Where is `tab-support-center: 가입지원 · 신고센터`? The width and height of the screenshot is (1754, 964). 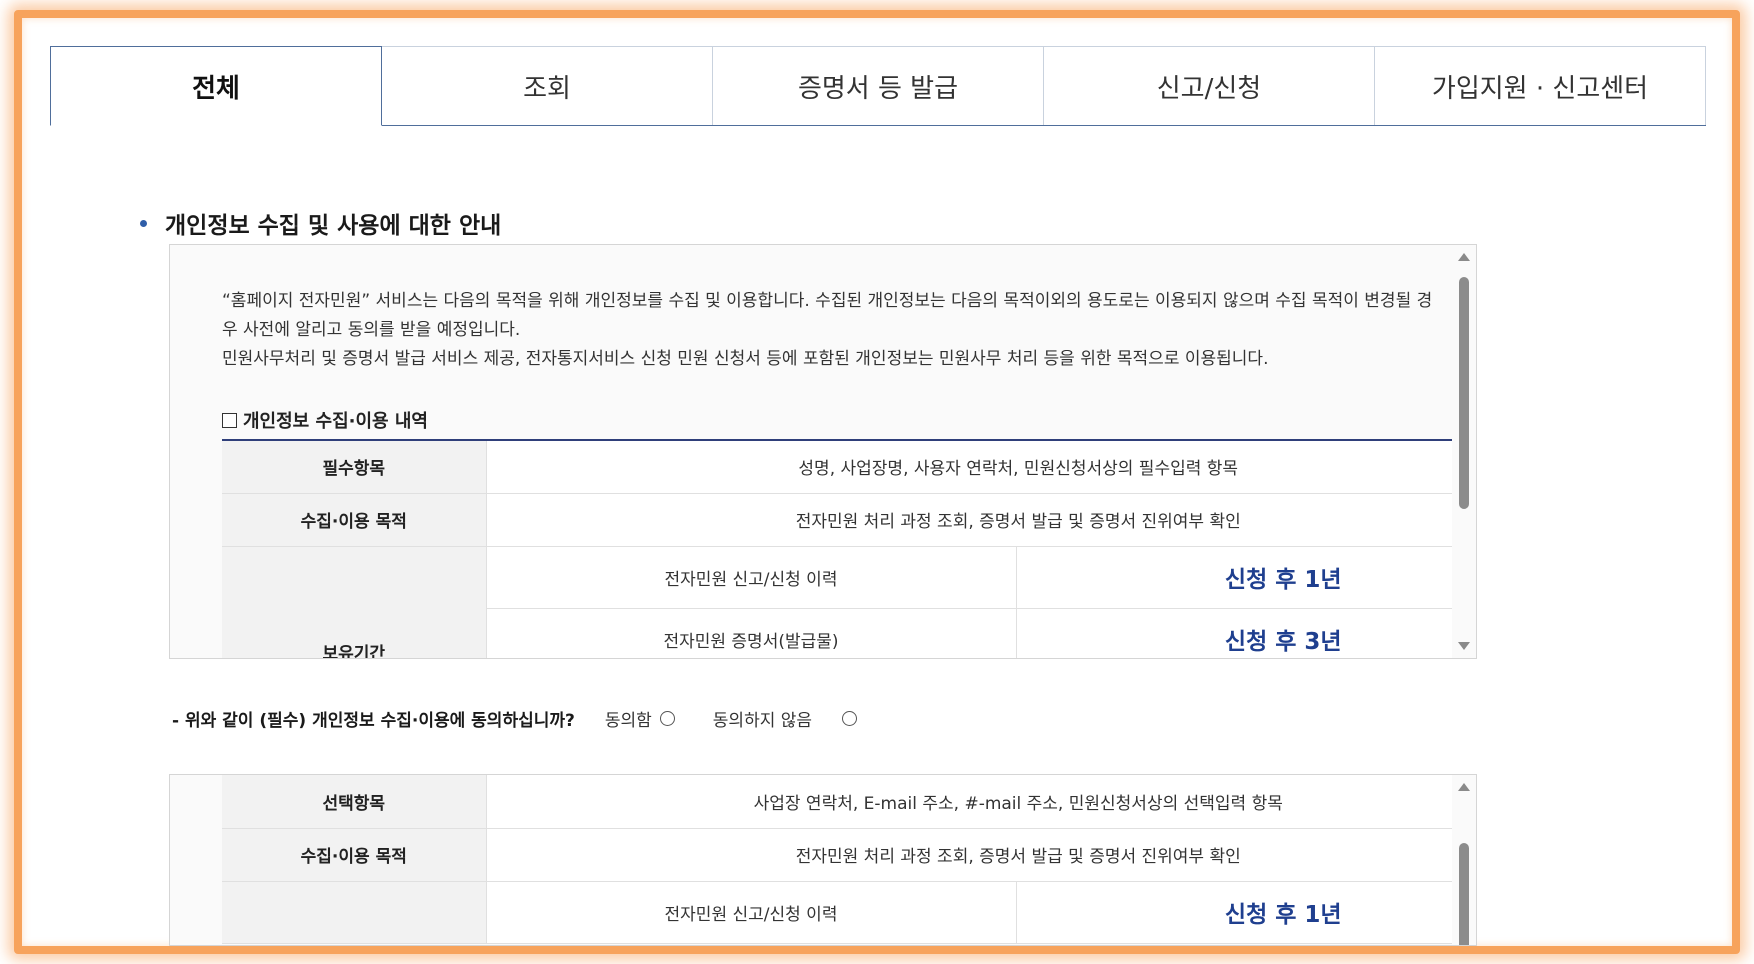
tab-support-center: 가입지원 · 신고센터 is located at coordinates (1540, 85).